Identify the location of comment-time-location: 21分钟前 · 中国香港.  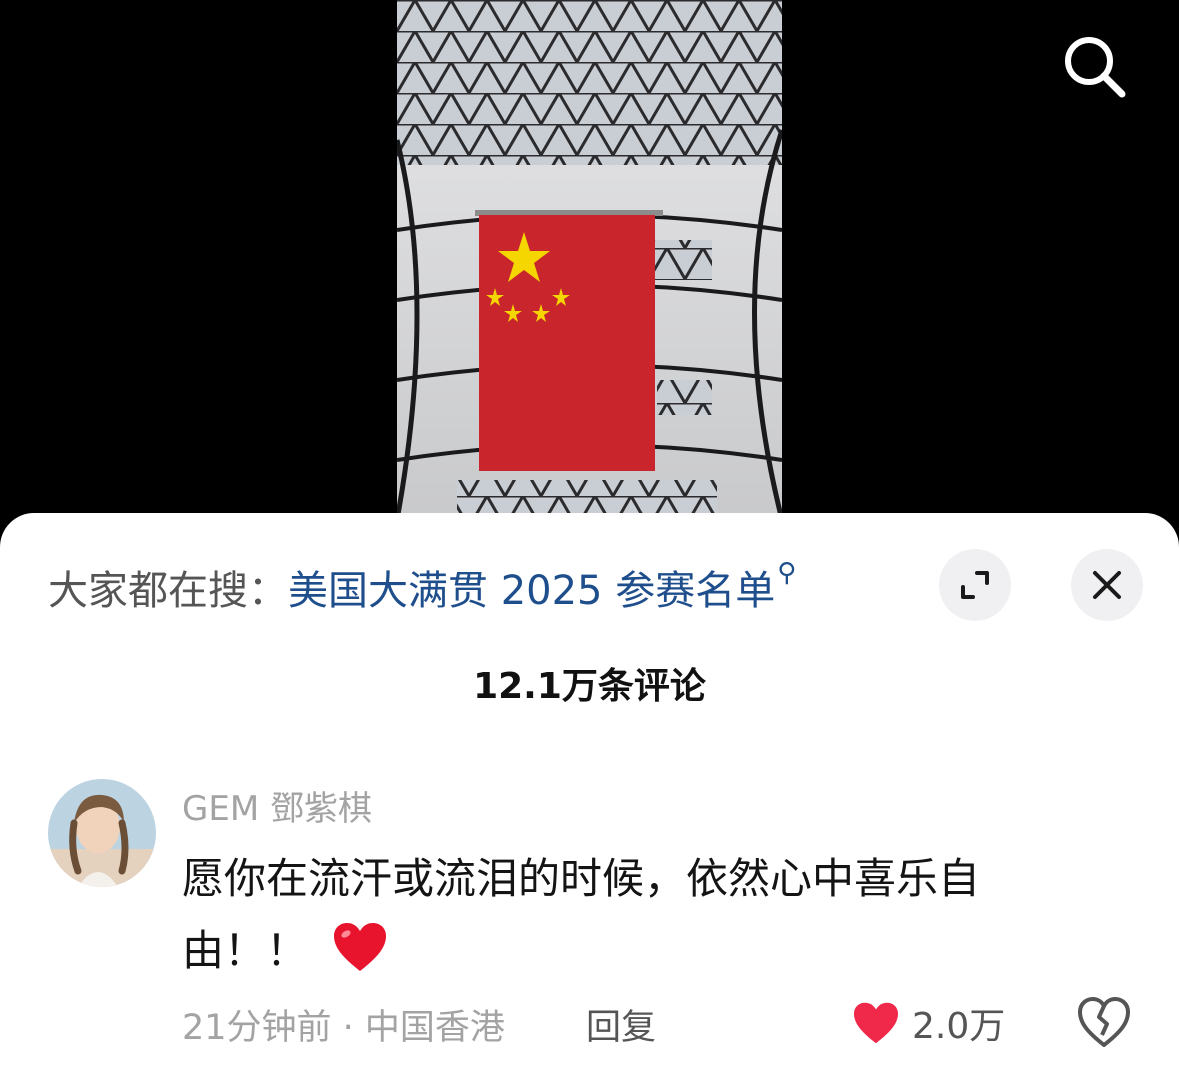
(343, 1028).